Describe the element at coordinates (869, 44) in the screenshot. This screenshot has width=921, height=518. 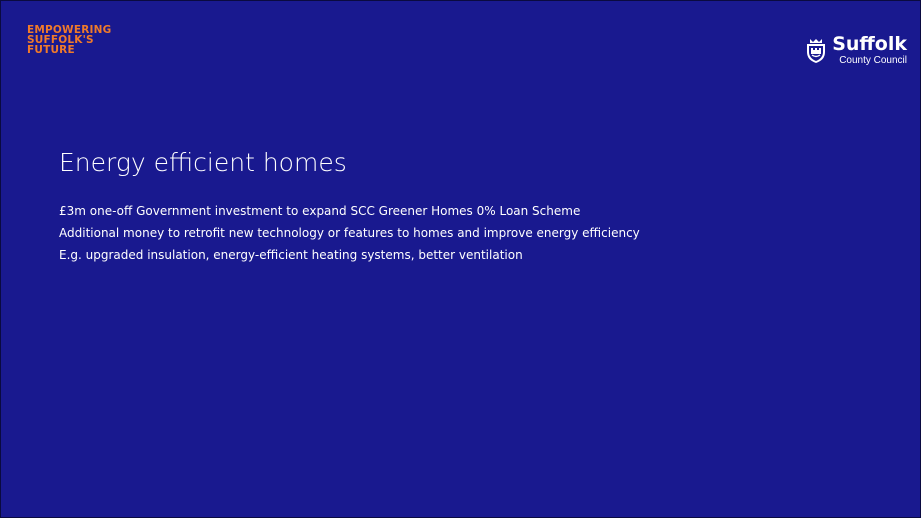
I see `logo-name: Suffolk` at that location.